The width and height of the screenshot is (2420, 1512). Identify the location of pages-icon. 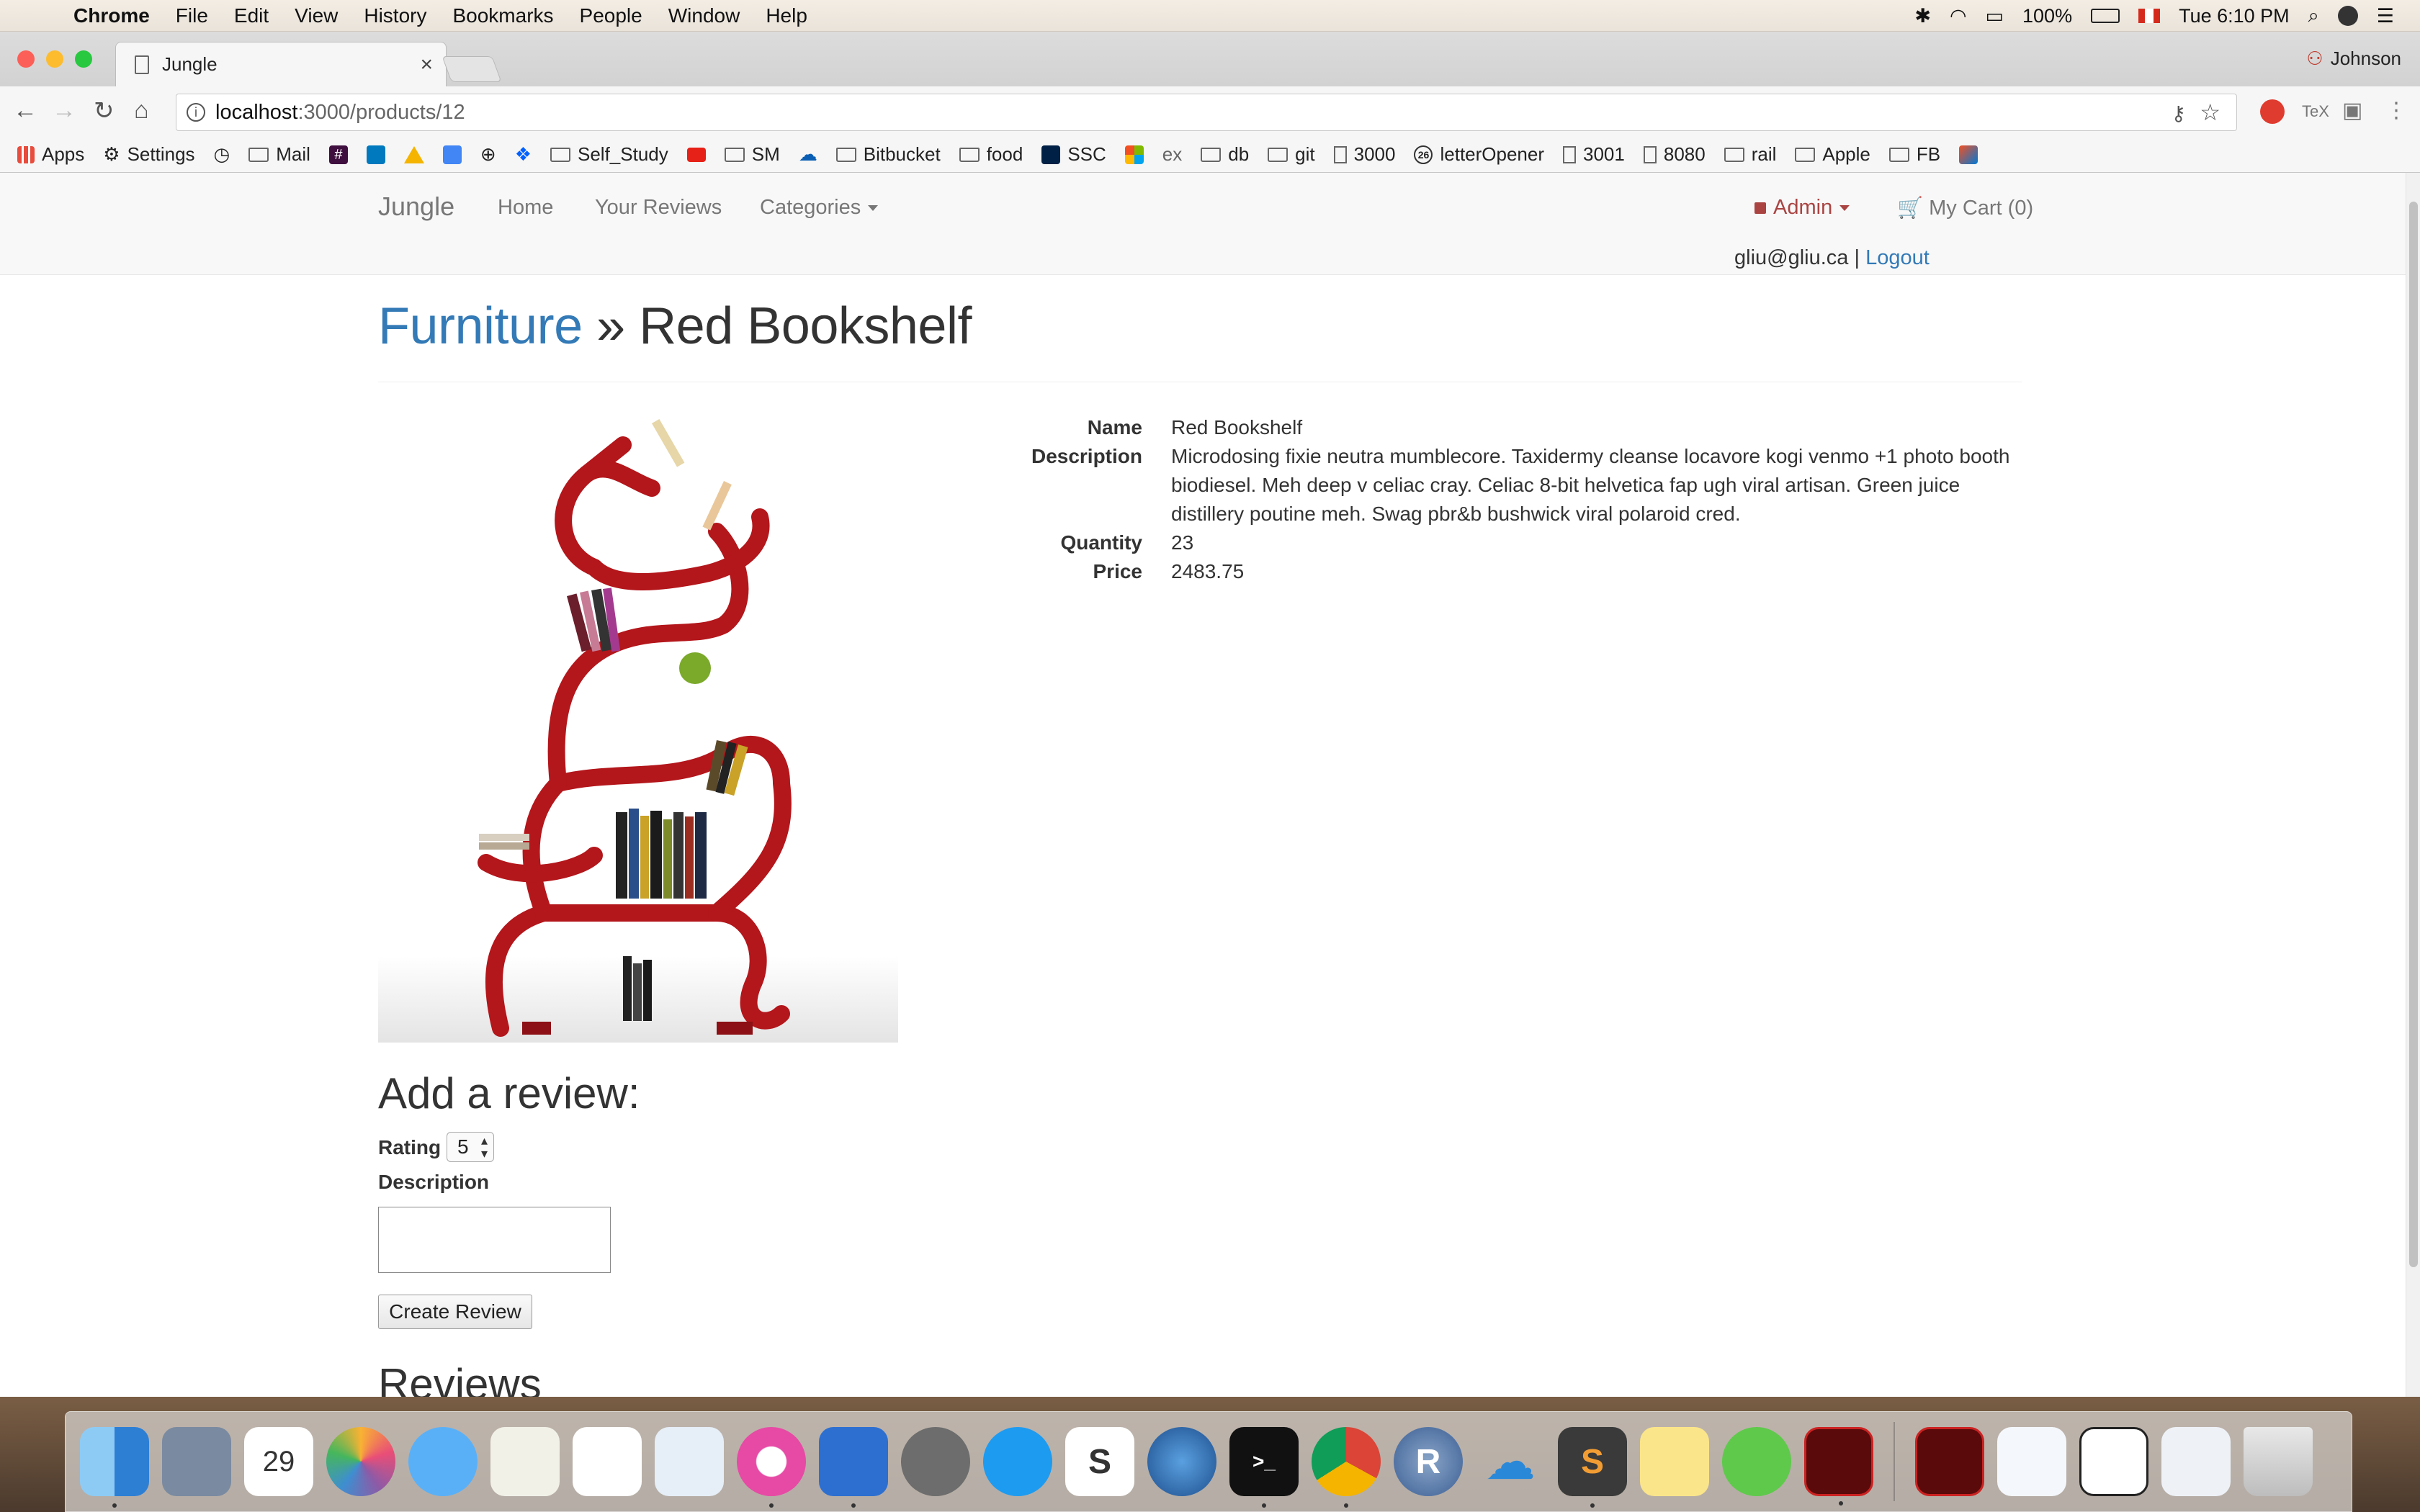
(525, 1461).